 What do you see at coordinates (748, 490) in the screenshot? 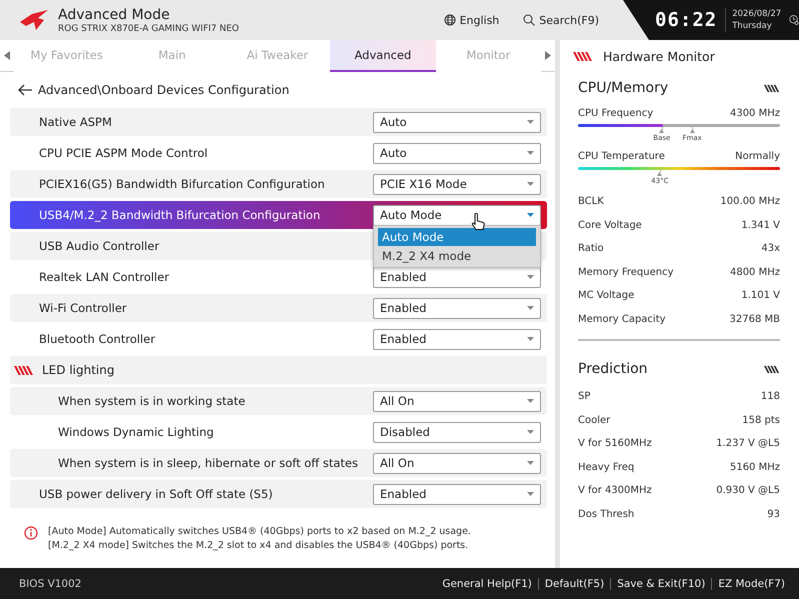
I see `stat-value: 0.930 V @L5` at bounding box center [748, 490].